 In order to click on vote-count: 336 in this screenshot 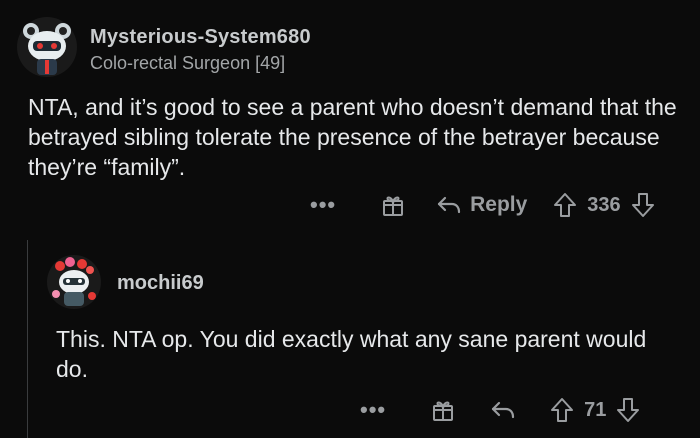, I will do `click(604, 204)`.